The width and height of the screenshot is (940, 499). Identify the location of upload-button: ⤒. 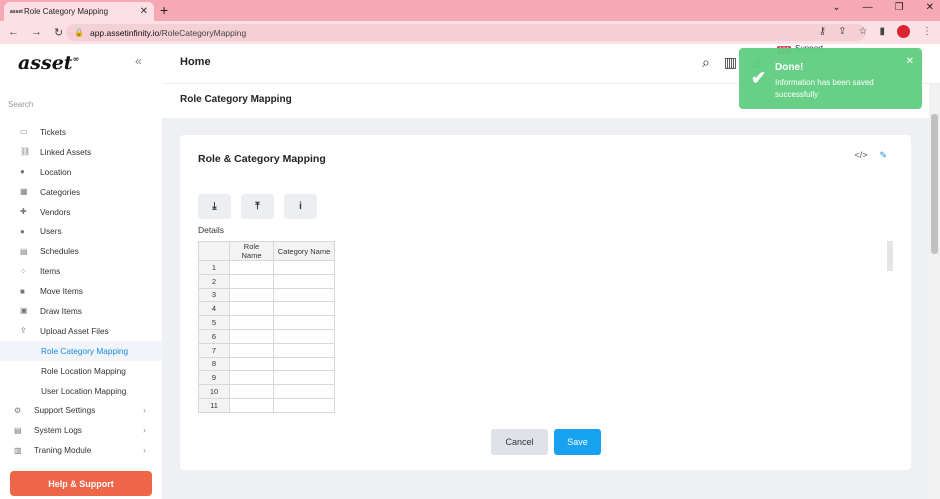
(257, 206).